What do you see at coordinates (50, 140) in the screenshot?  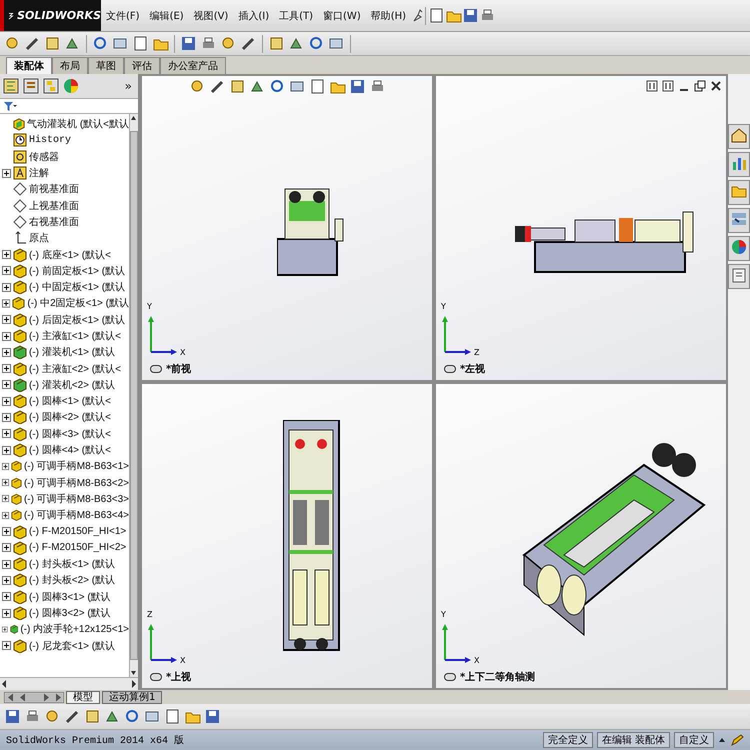 I see `tree-item: History` at bounding box center [50, 140].